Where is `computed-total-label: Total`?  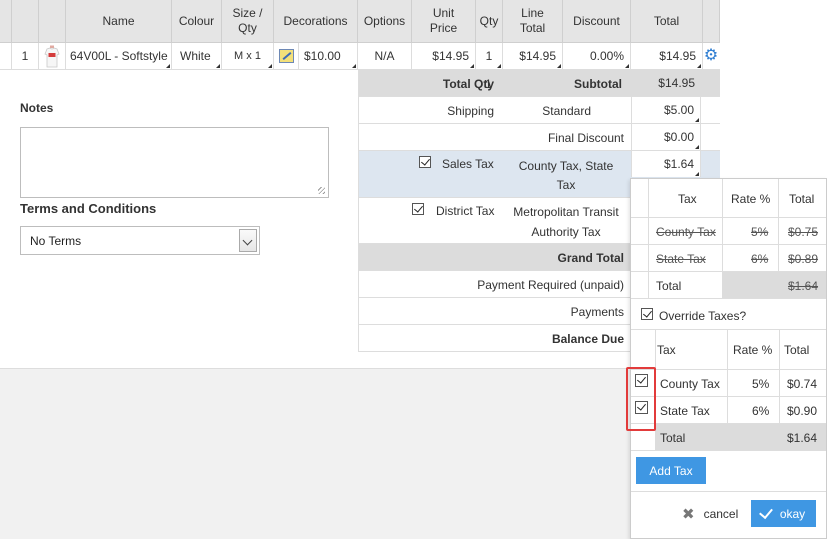 computed-total-label: Total is located at coordinates (669, 286).